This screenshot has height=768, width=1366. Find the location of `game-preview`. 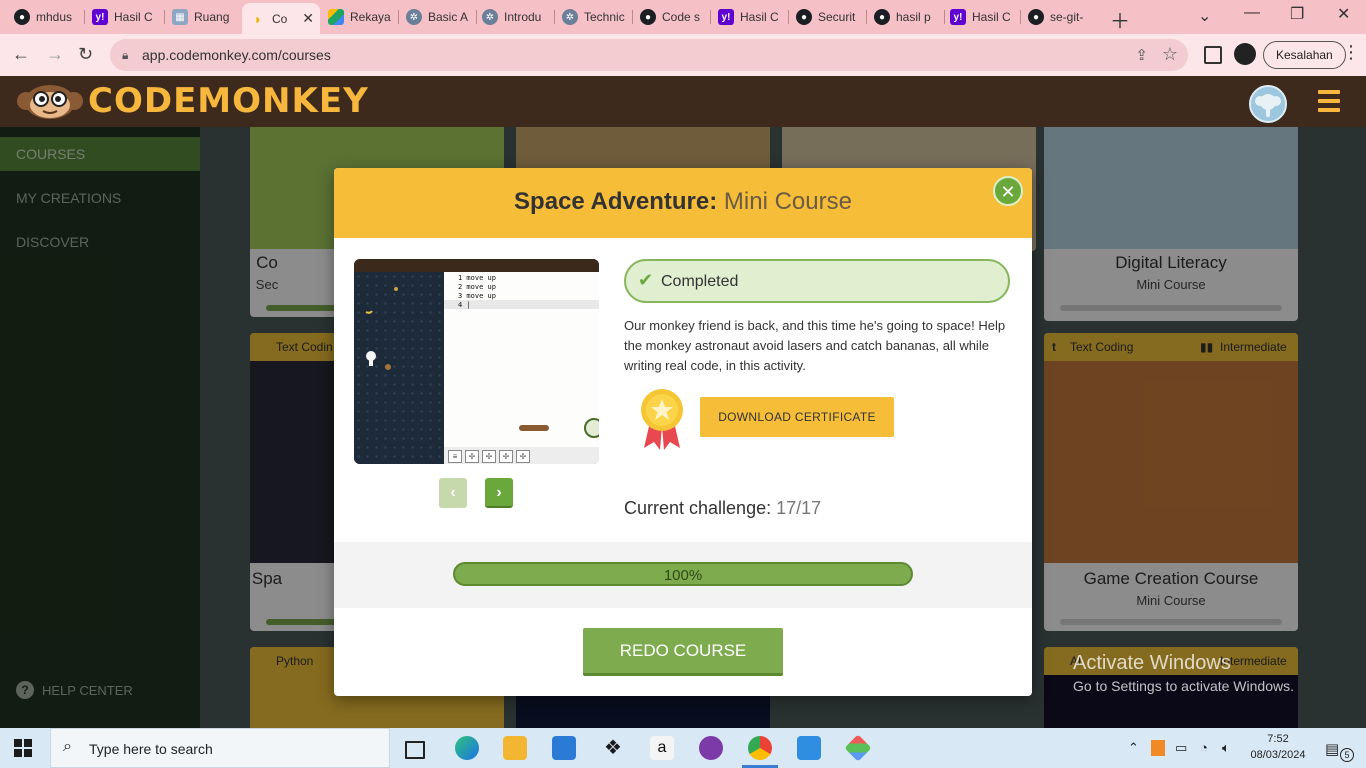

game-preview is located at coordinates (399, 368).